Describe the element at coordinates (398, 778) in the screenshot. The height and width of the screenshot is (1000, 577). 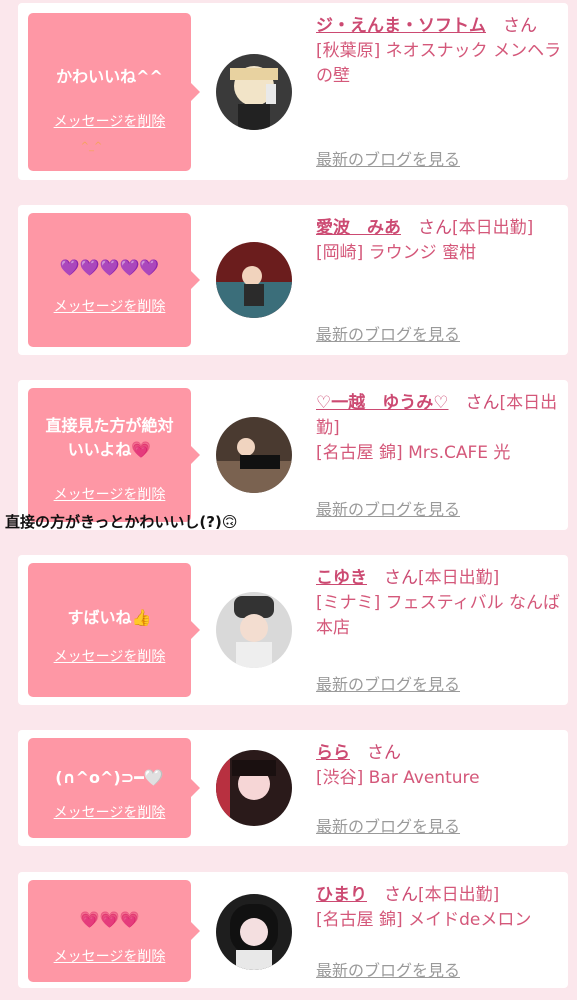
I see `shop-name: [渋谷] Bar Aventure` at that location.